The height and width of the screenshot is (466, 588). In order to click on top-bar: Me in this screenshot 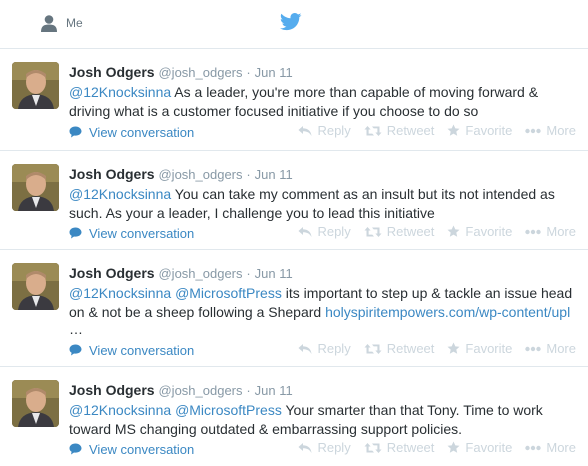, I will do `click(294, 23)`.